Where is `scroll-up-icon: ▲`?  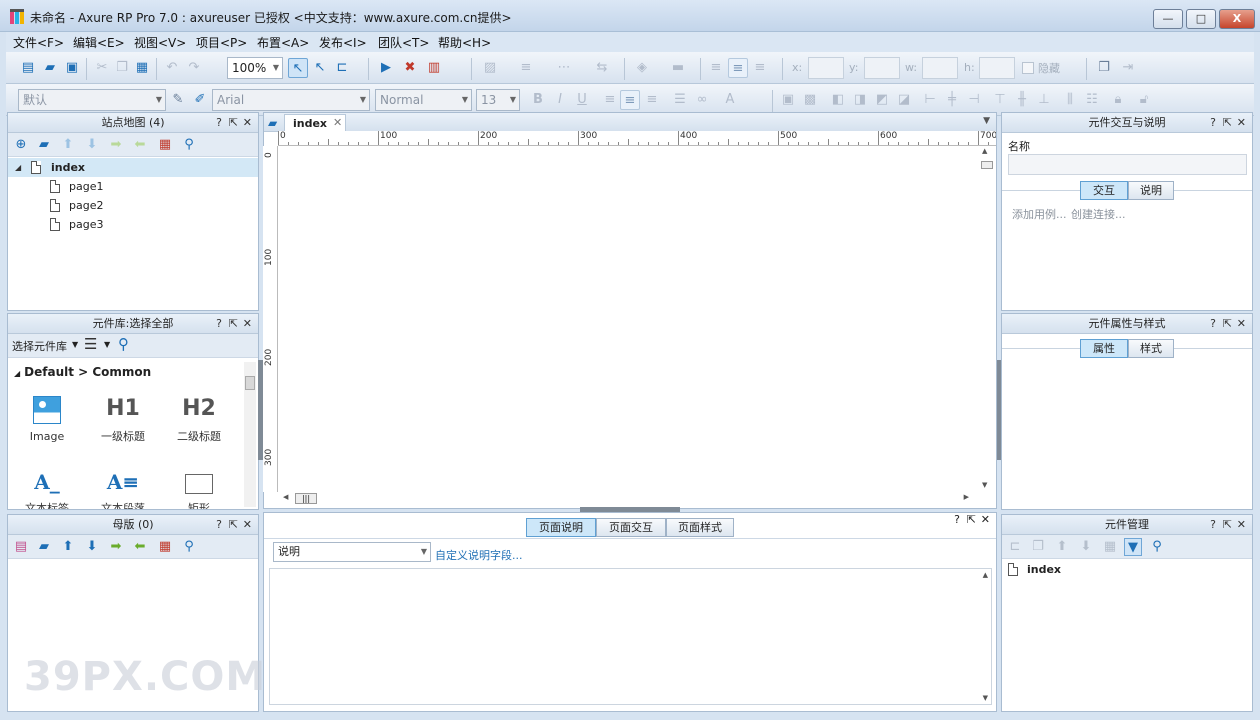
scroll-up-icon: ▲ is located at coordinates (984, 151).